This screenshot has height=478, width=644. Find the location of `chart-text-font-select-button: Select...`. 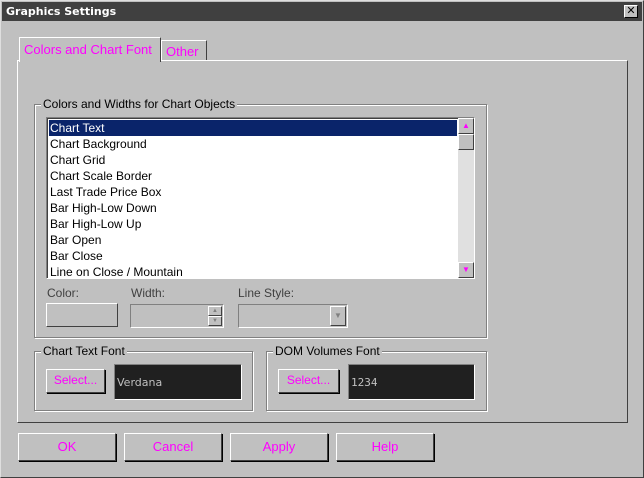

chart-text-font-select-button: Select... is located at coordinates (75, 381).